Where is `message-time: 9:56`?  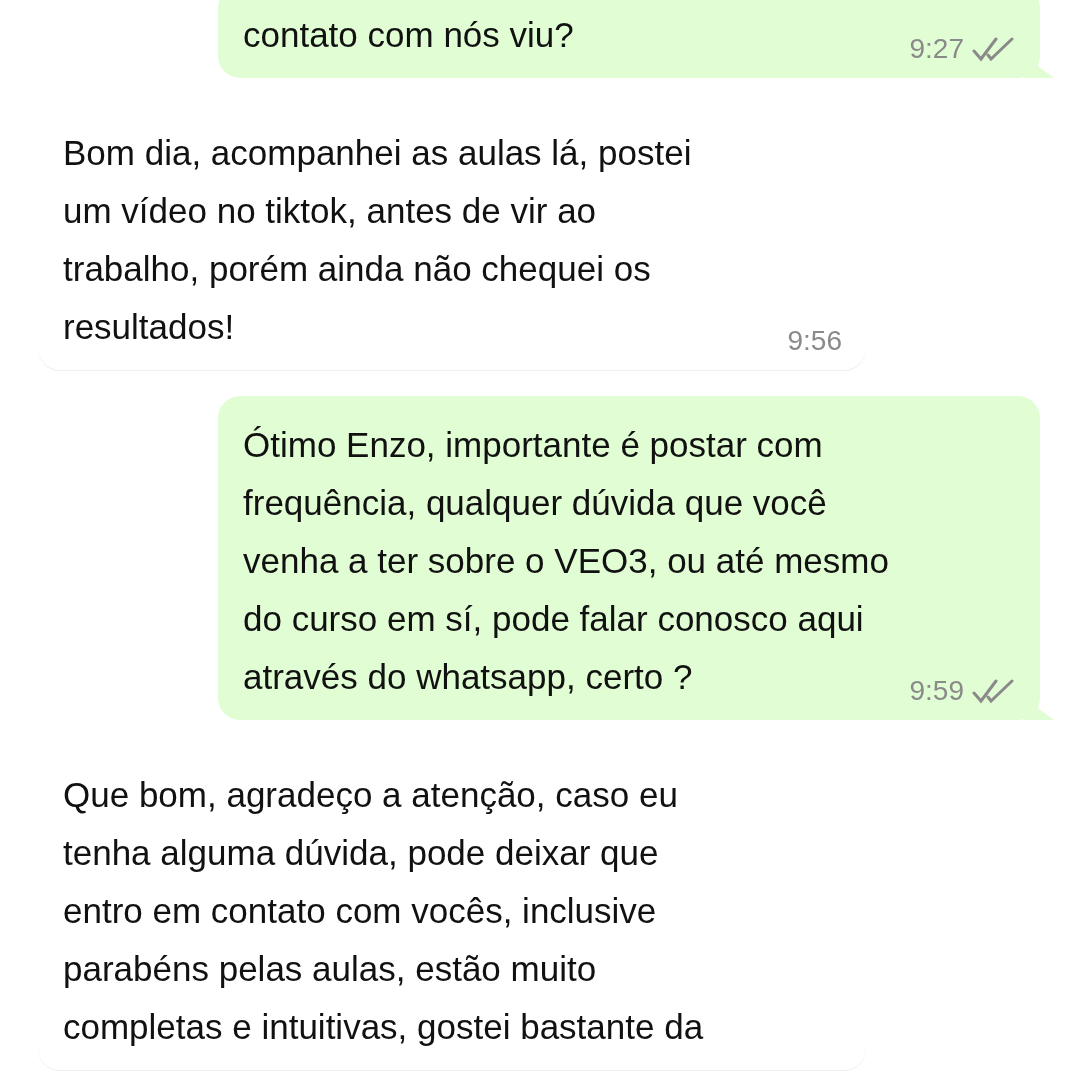
message-time: 9:56 is located at coordinates (814, 341).